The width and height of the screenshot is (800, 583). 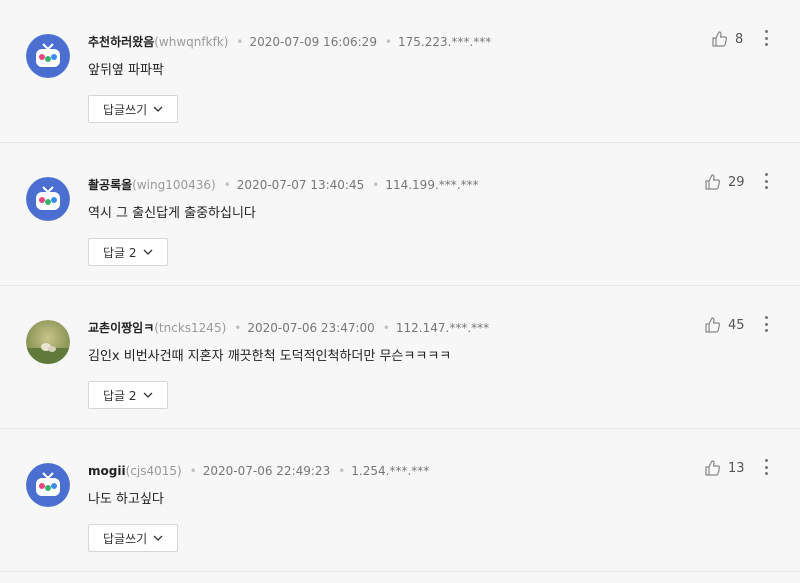 I want to click on photo-avatar, so click(x=48, y=342).